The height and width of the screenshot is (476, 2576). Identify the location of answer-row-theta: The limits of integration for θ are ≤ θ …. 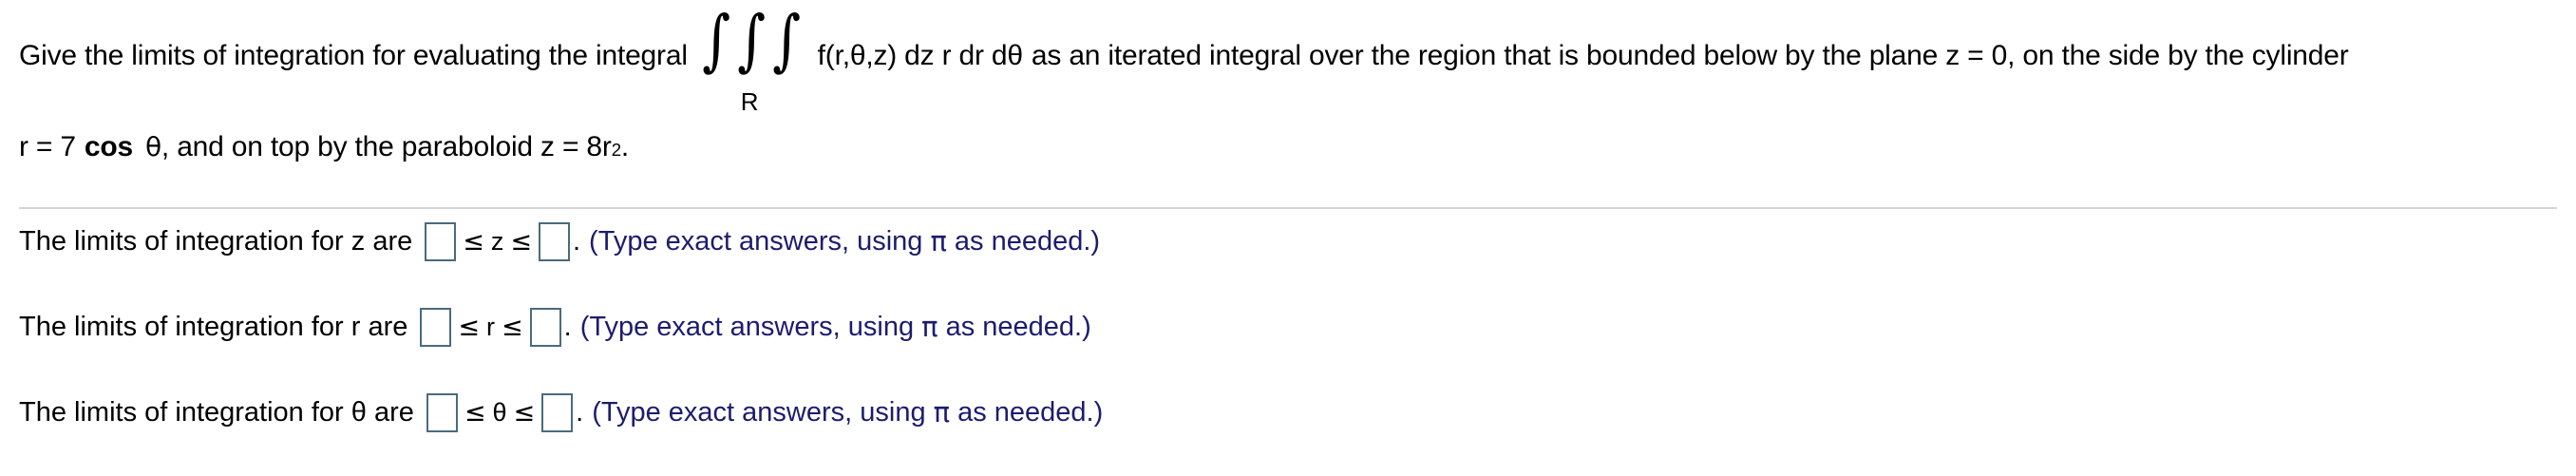
(1288, 412).